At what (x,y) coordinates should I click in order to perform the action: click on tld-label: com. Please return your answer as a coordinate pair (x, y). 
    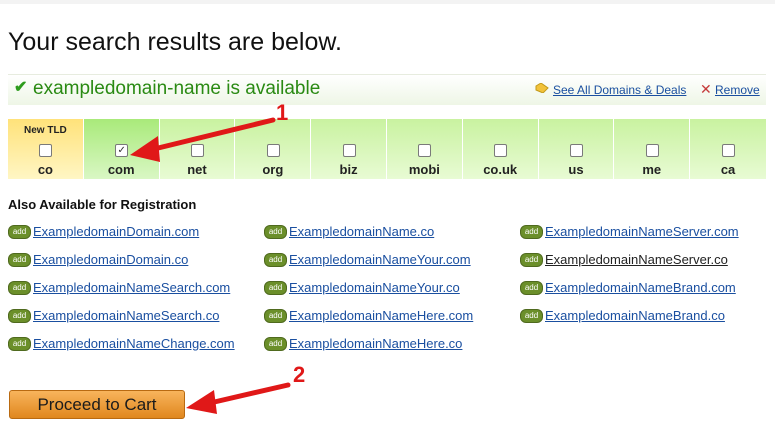
    Looking at the image, I should click on (121, 169).